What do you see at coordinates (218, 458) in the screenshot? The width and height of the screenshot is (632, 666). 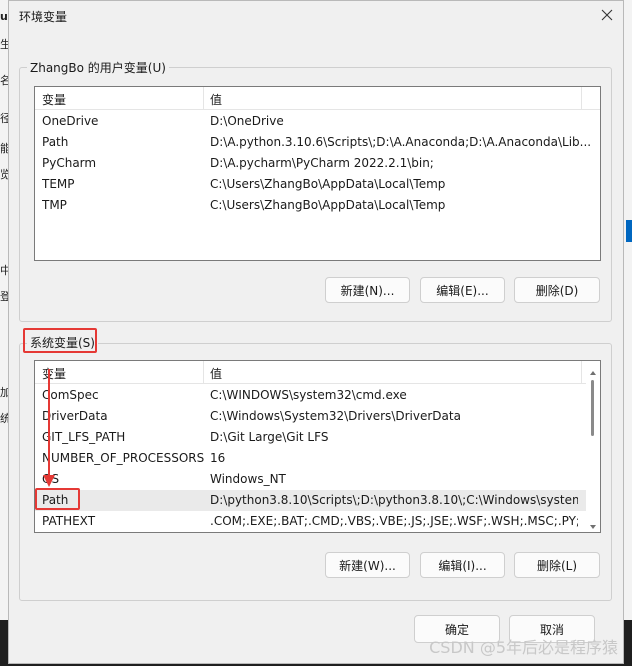 I see `variable-value: 16` at bounding box center [218, 458].